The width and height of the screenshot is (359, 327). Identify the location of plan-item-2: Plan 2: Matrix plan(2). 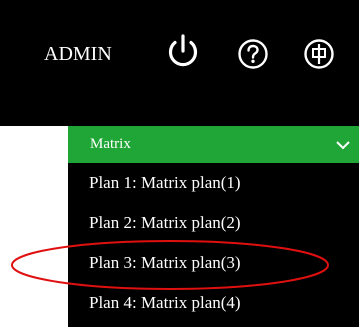
(213, 223).